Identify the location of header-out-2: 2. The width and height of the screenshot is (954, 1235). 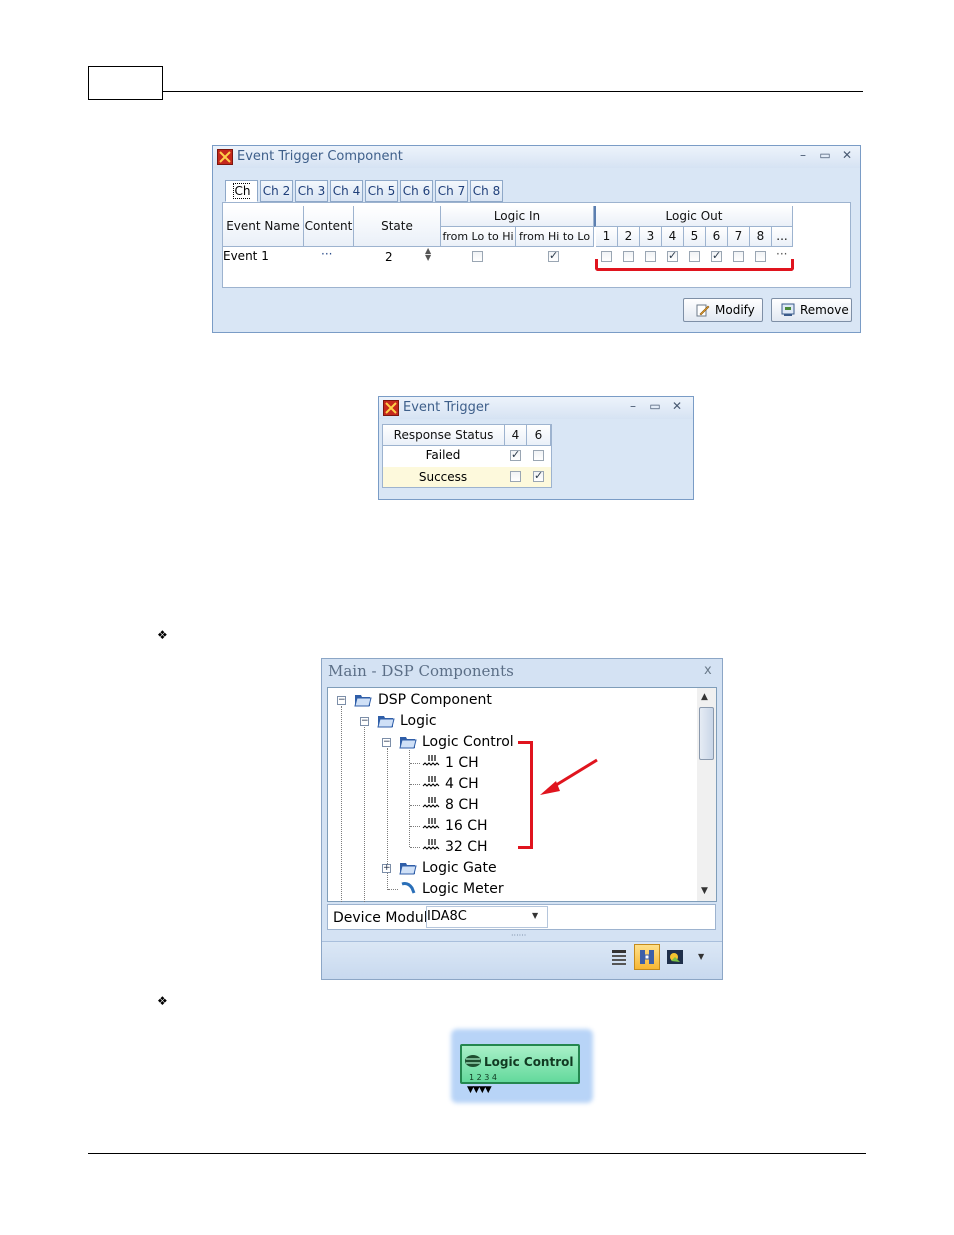
(629, 237).